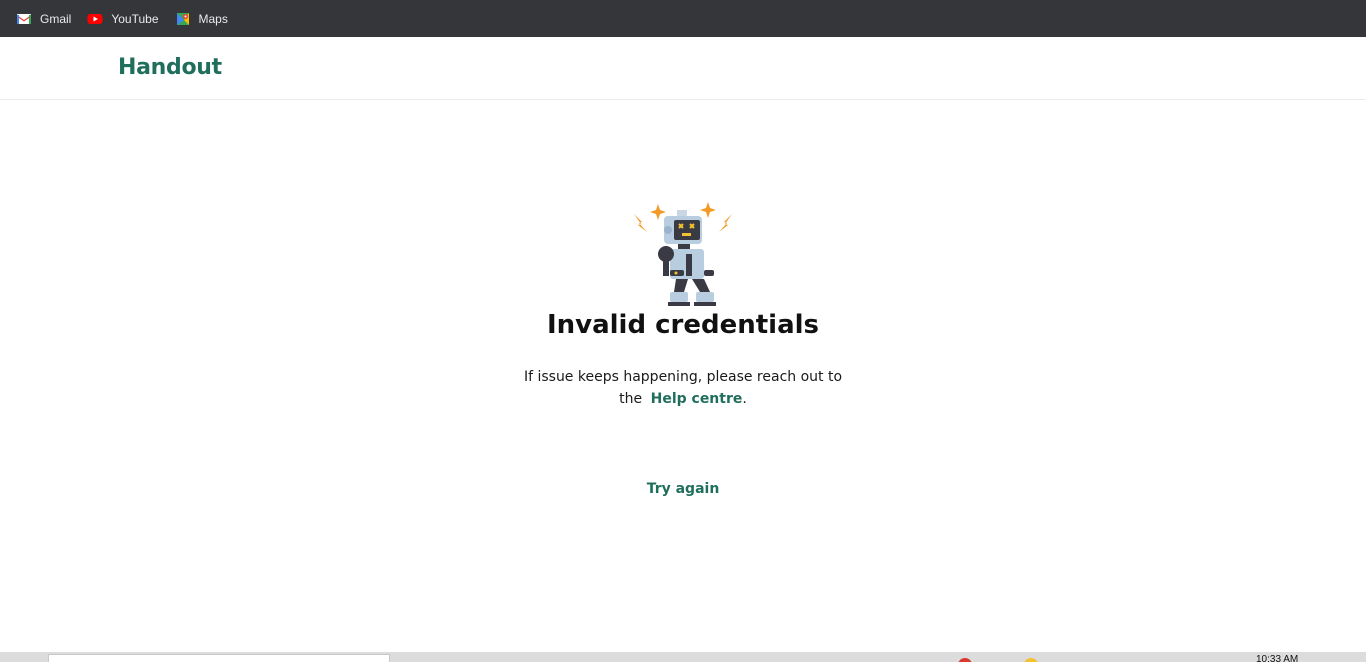 Image resolution: width=1366 pixels, height=662 pixels. Describe the element at coordinates (182, 18) in the screenshot. I see `maps-icon` at that location.